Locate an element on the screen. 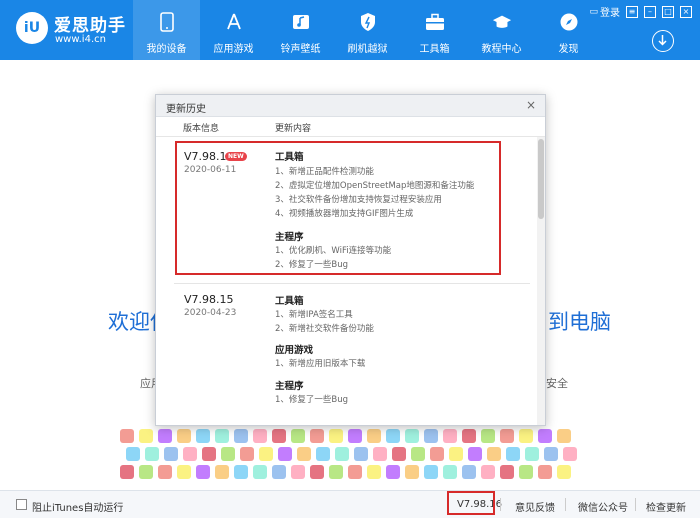  nav-label: 应用游戏 is located at coordinates (233, 49).